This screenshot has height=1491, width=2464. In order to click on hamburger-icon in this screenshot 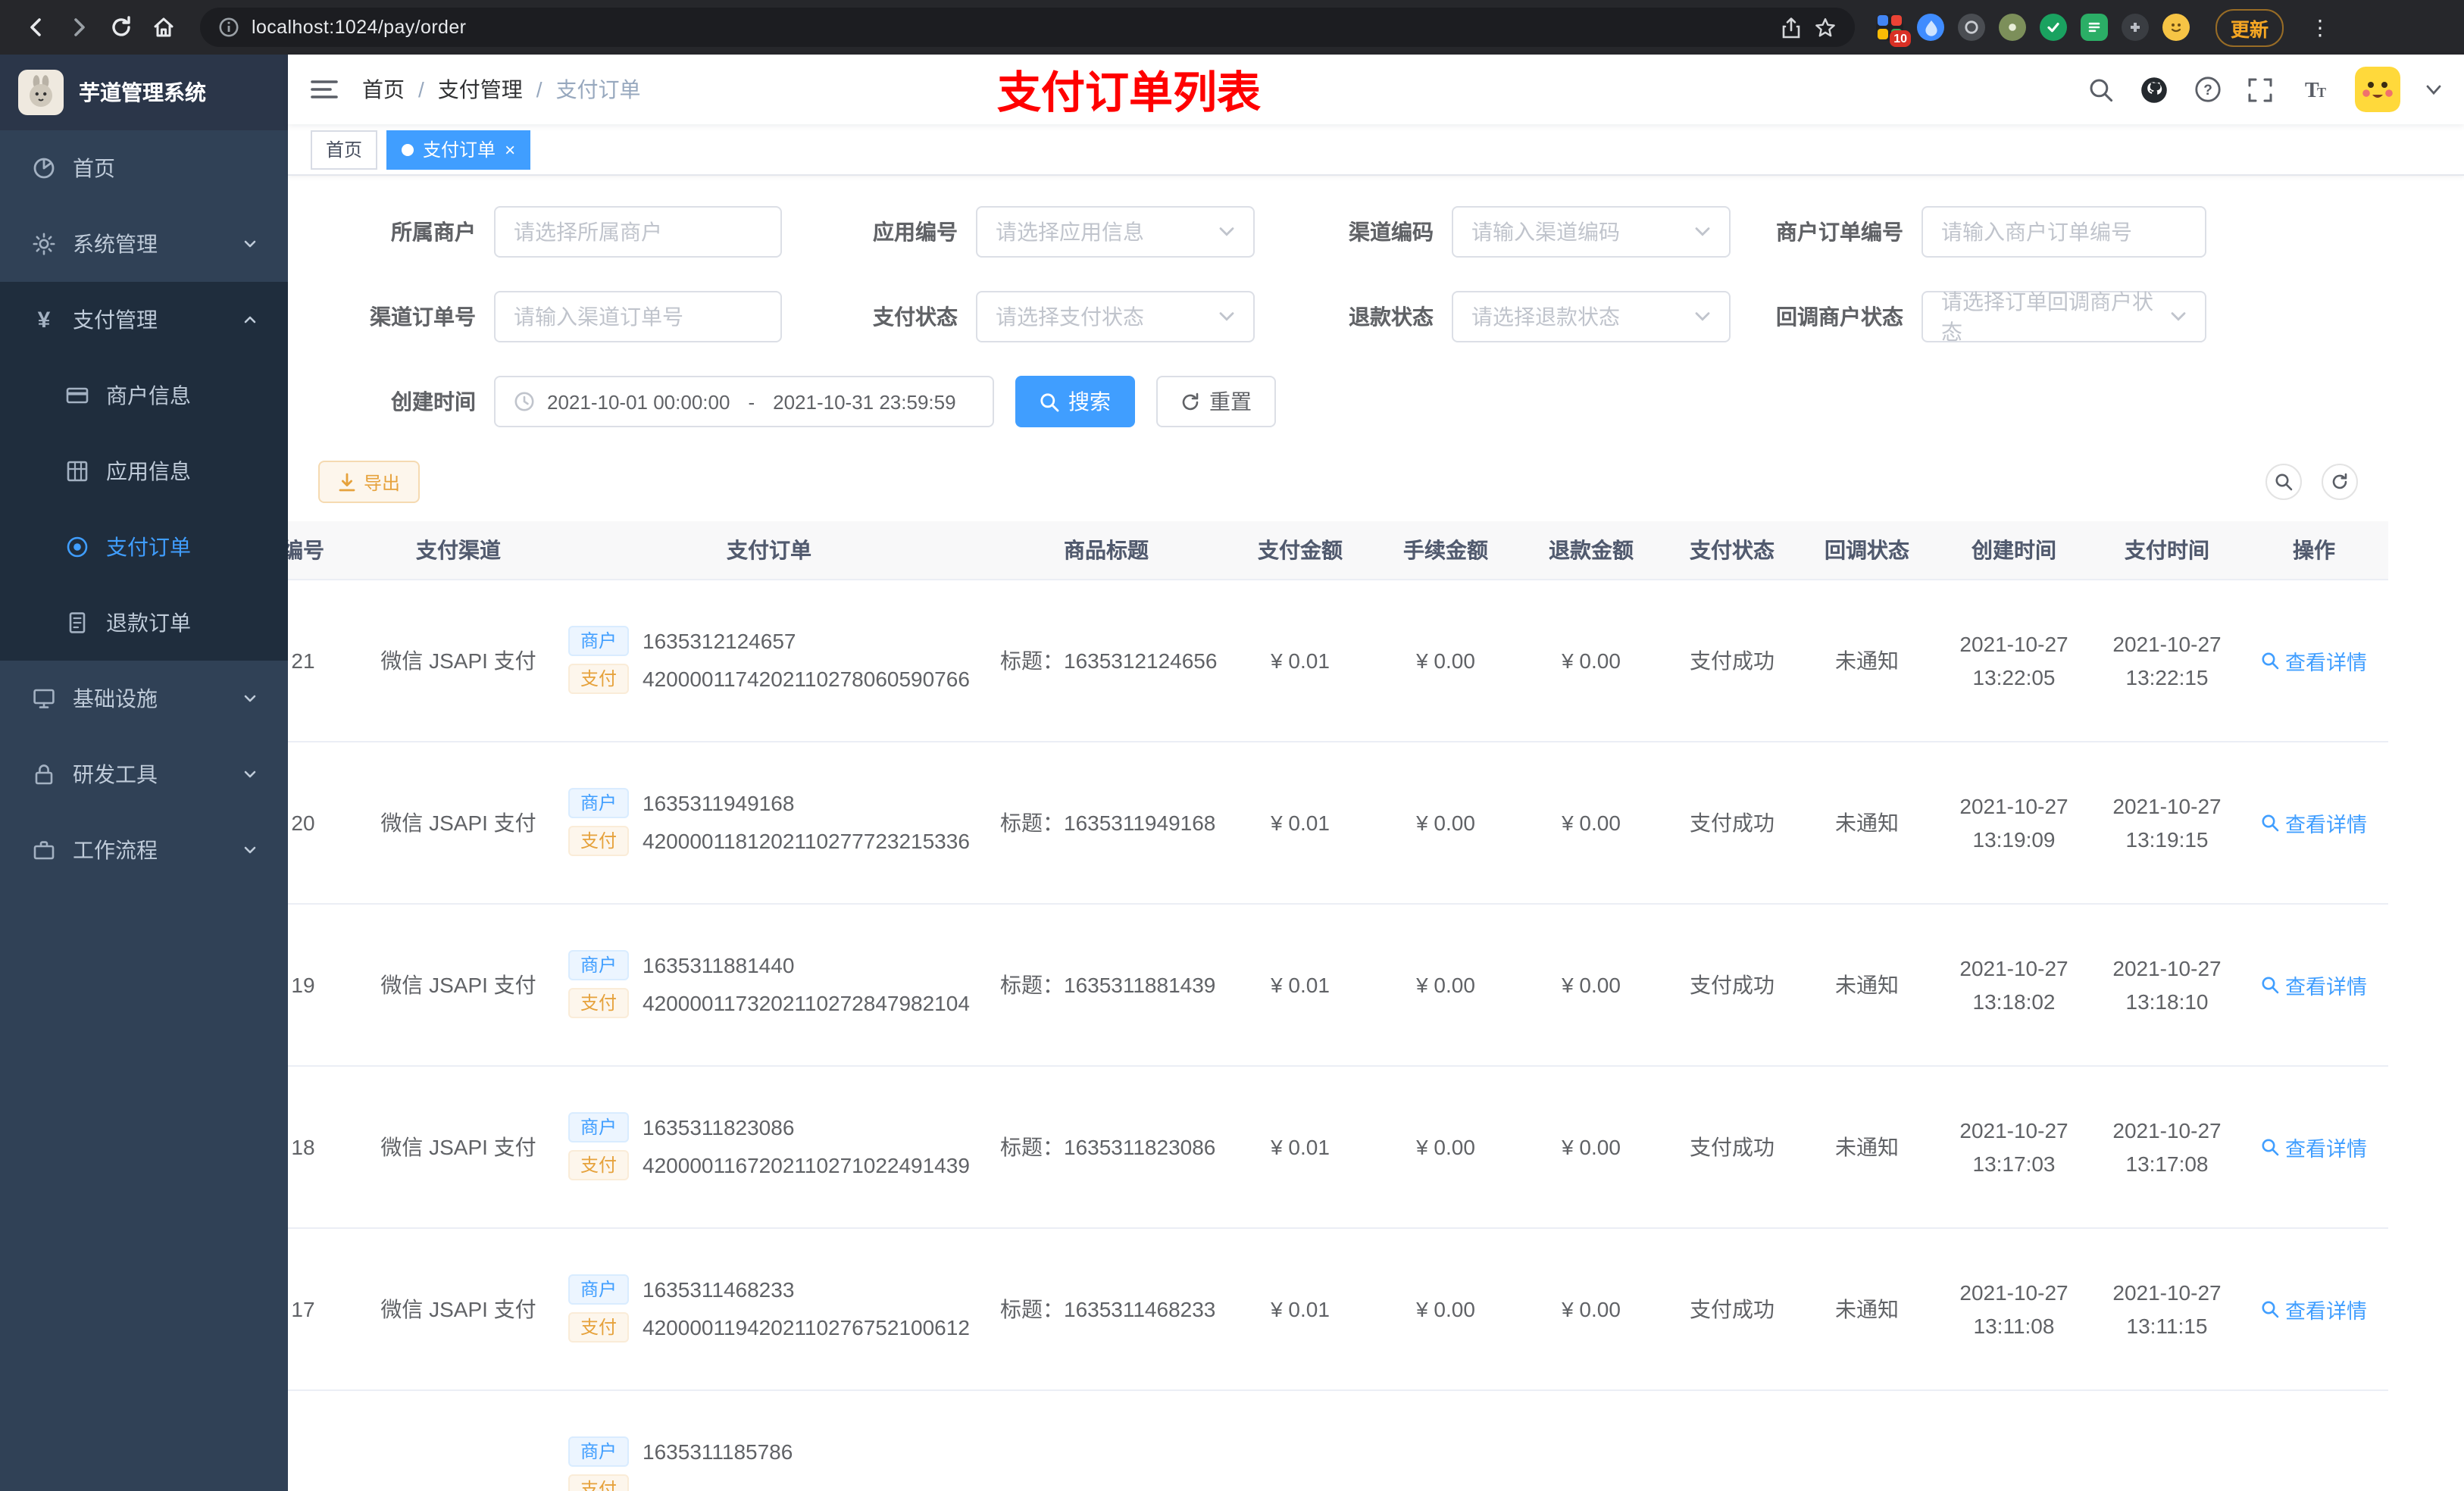, I will do `click(324, 89)`.